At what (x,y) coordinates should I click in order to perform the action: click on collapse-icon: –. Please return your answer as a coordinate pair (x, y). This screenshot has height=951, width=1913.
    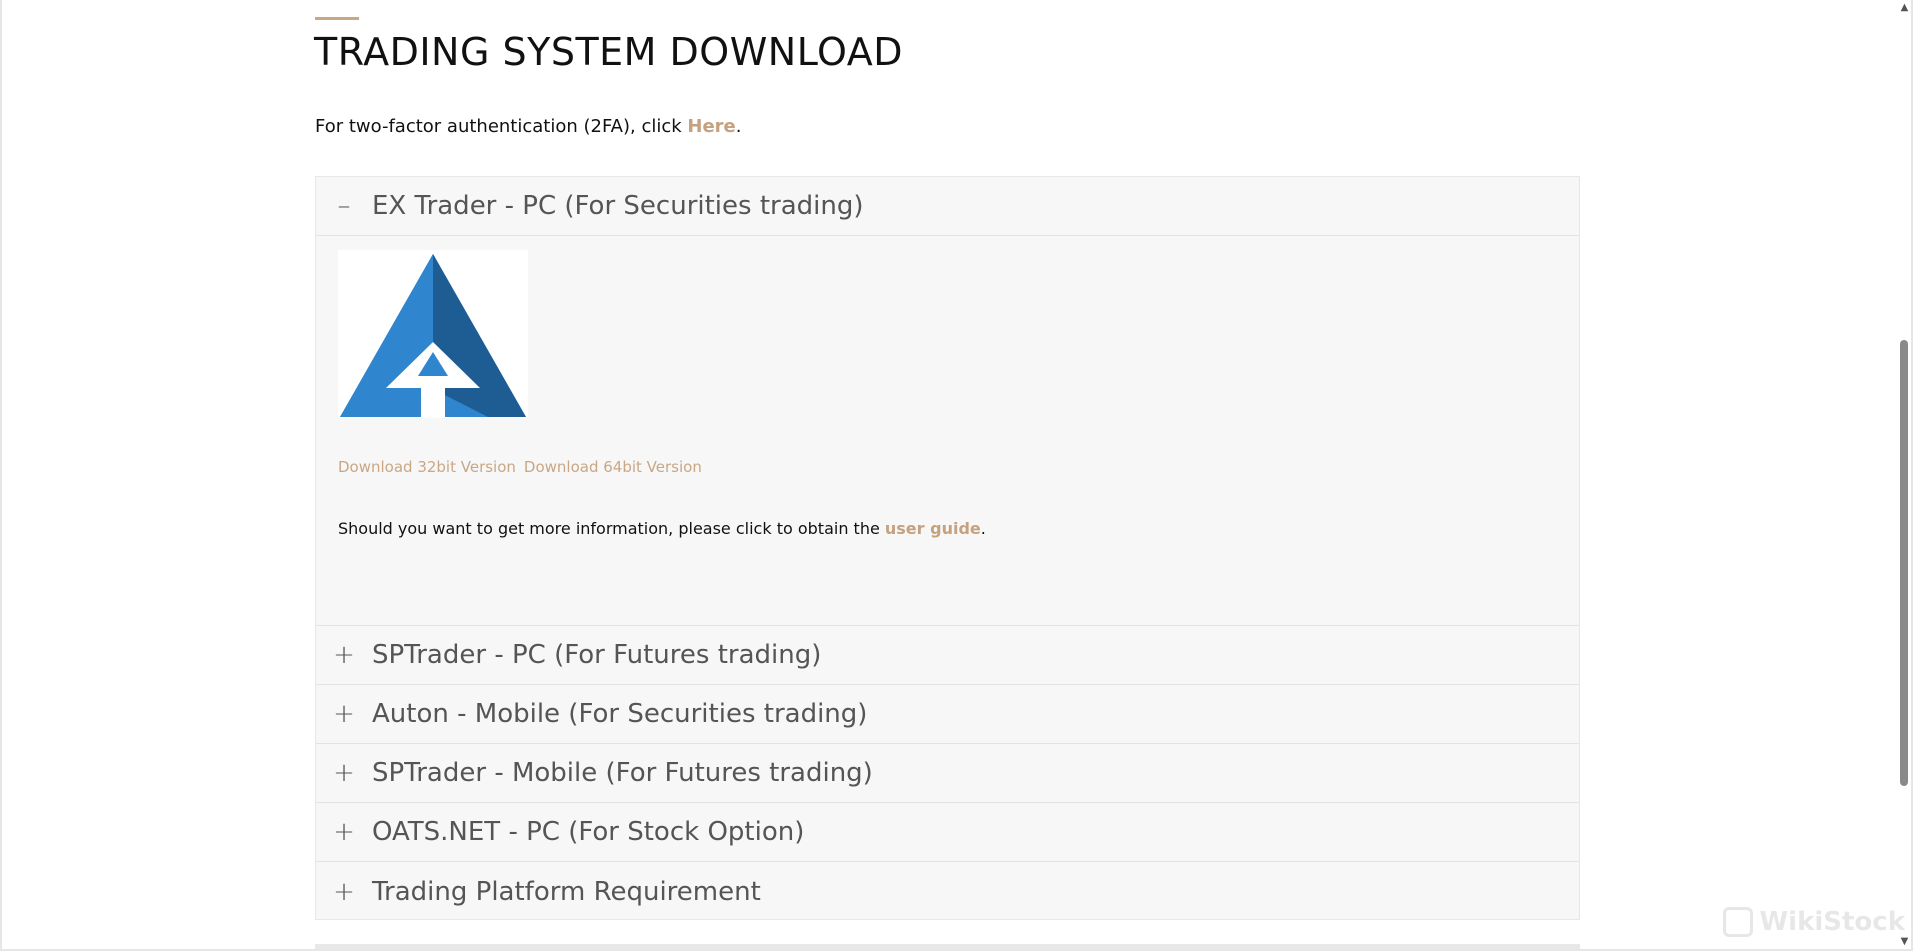
    Looking at the image, I should click on (344, 206).